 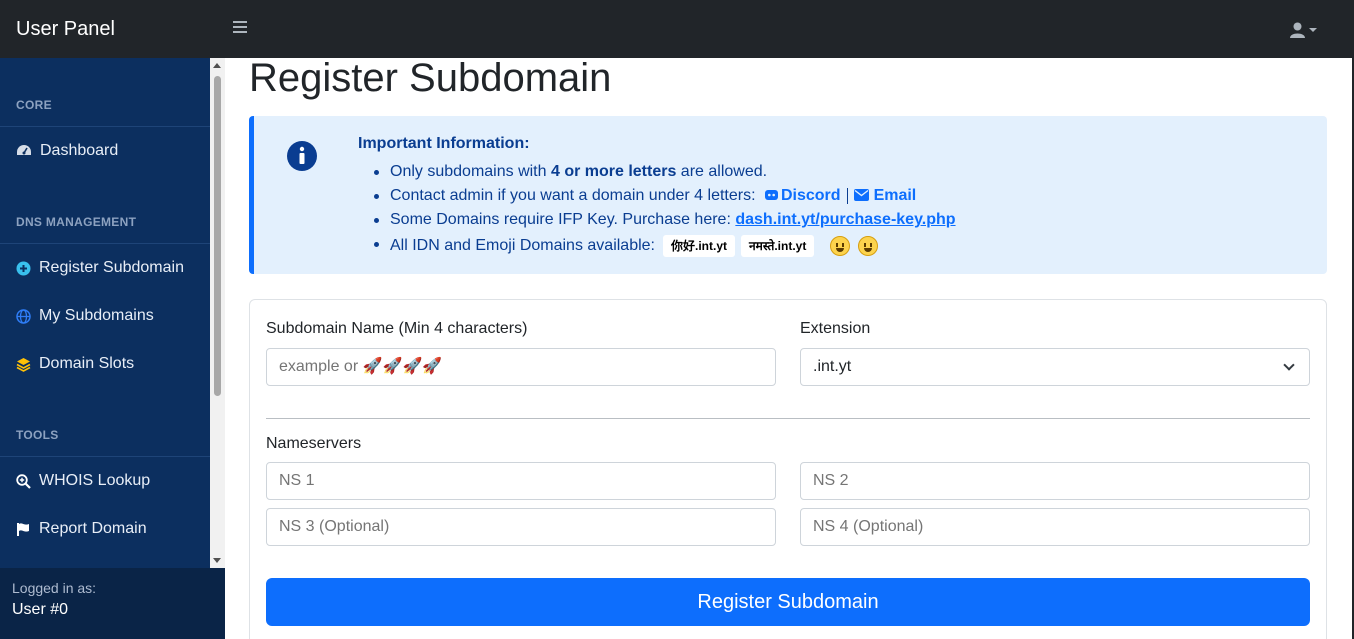 I want to click on sidebar-item-my-subdomains: My Subdomains, so click(x=105, y=316).